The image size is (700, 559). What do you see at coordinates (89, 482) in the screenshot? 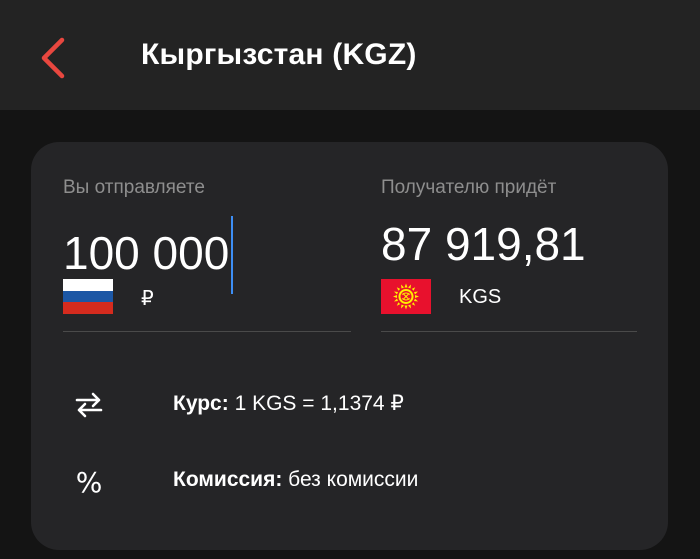
I see `percent-icon: %` at bounding box center [89, 482].